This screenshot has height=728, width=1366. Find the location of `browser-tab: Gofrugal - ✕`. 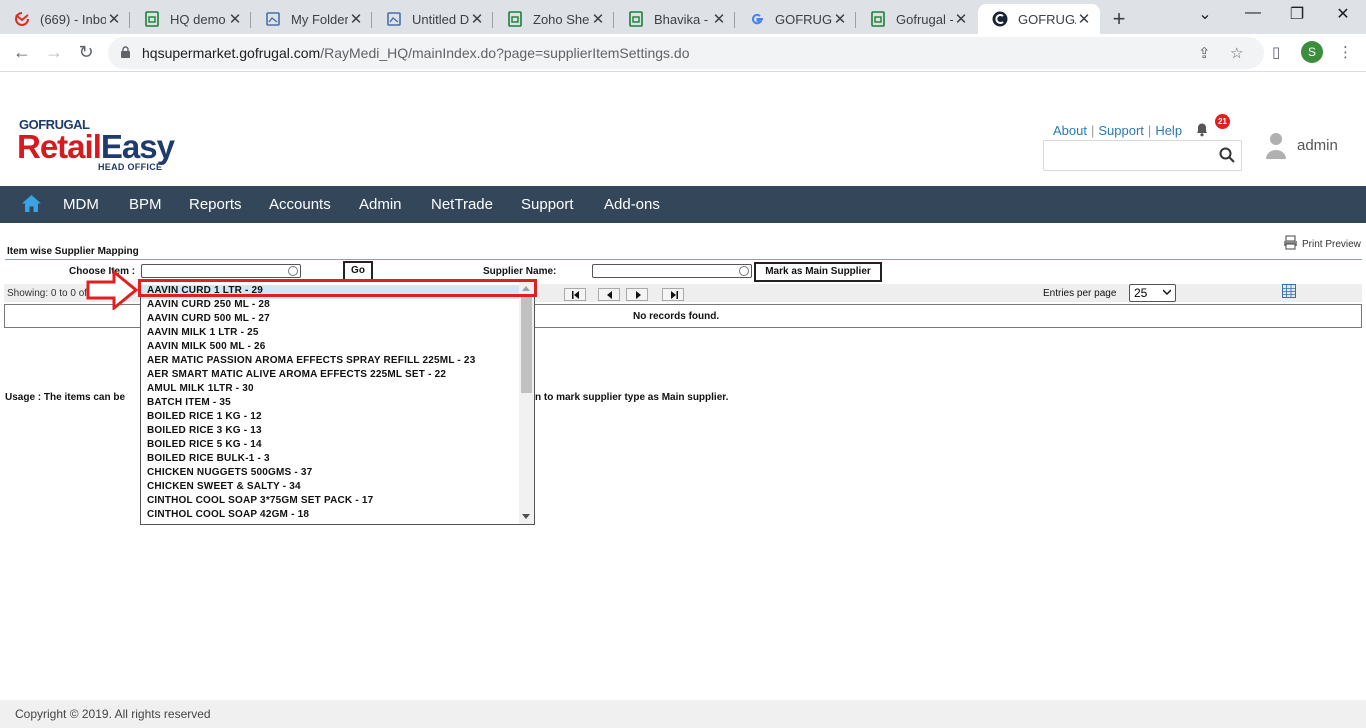

browser-tab: Gofrugal - ✕ is located at coordinates (916, 19).